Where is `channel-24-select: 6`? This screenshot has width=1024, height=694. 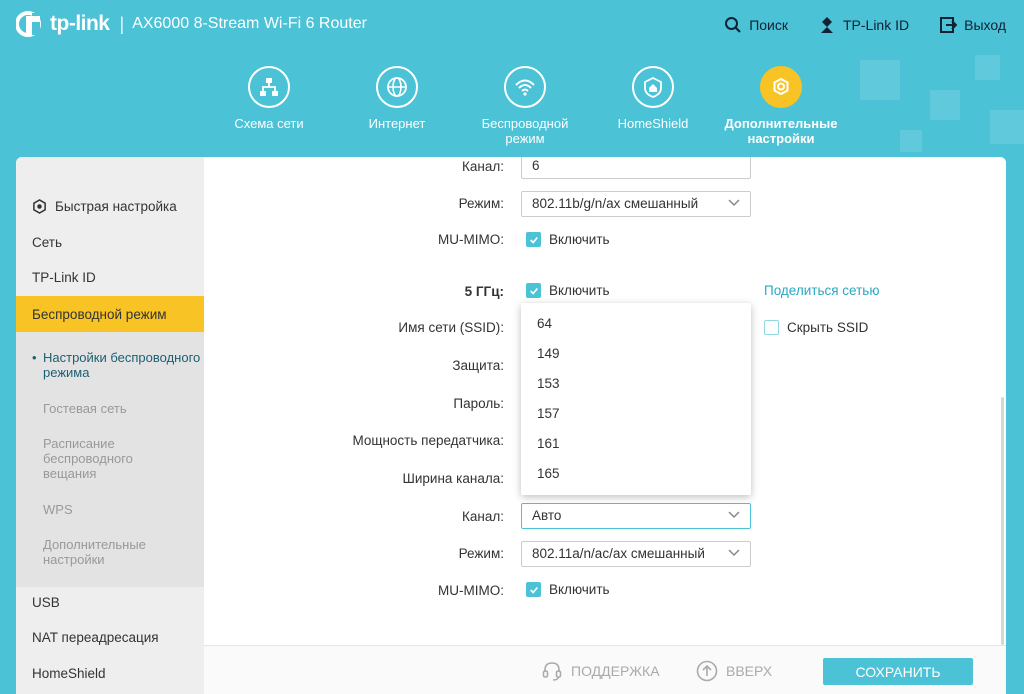 channel-24-select: 6 is located at coordinates (636, 168).